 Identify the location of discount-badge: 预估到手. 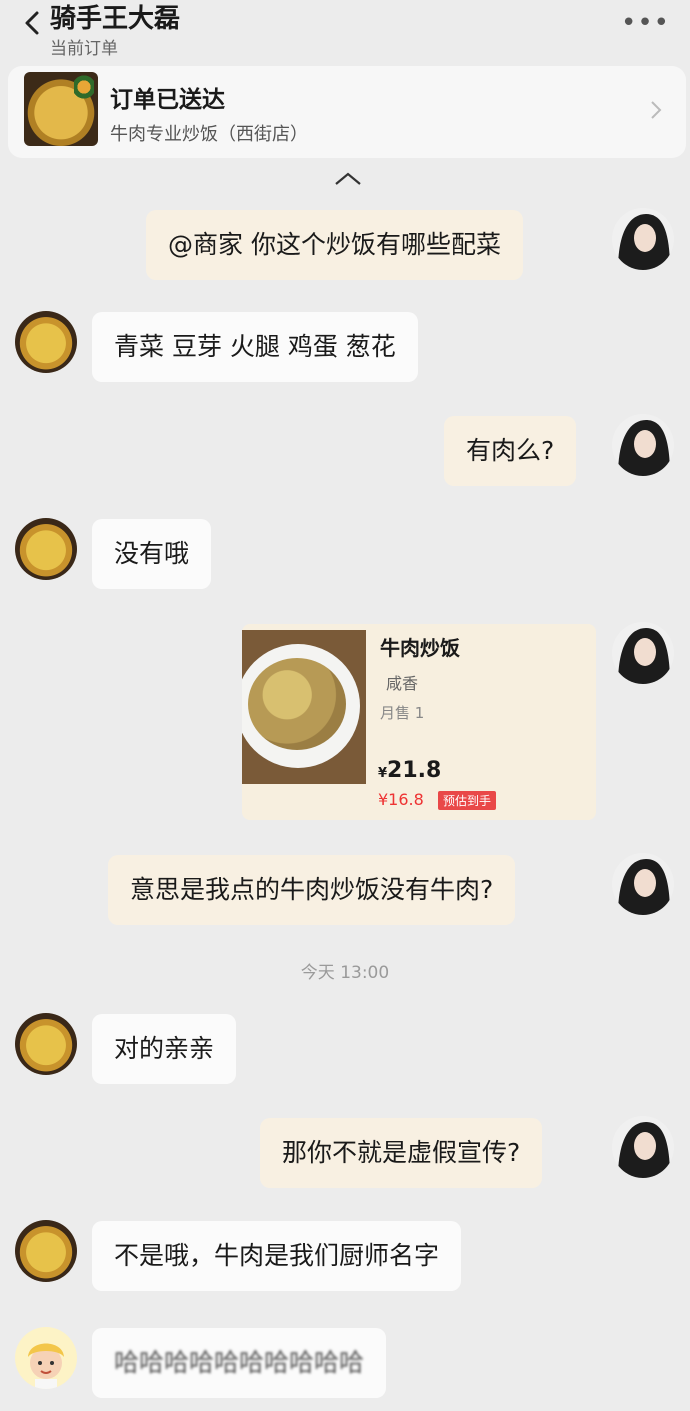
(467, 800).